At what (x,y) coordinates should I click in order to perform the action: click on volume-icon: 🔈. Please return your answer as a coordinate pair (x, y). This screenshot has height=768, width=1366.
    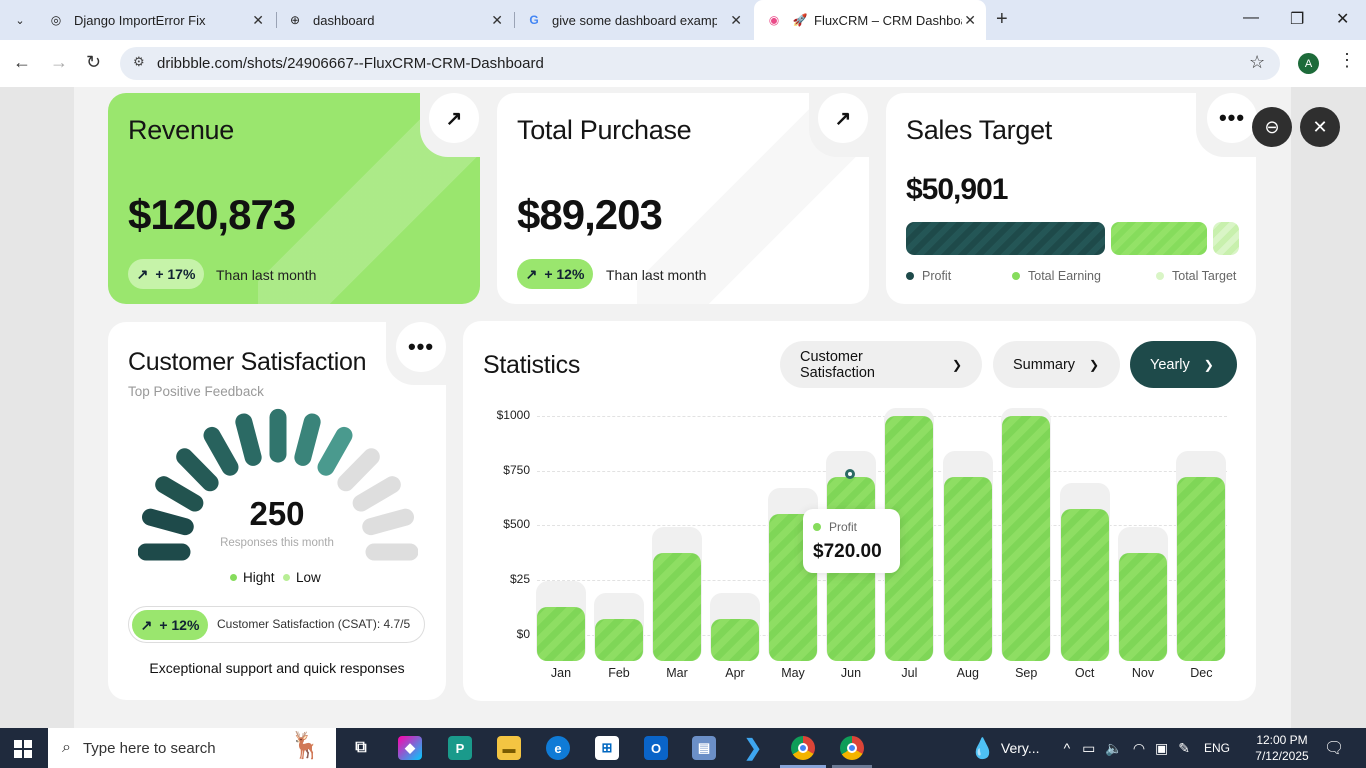
    Looking at the image, I should click on (1113, 748).